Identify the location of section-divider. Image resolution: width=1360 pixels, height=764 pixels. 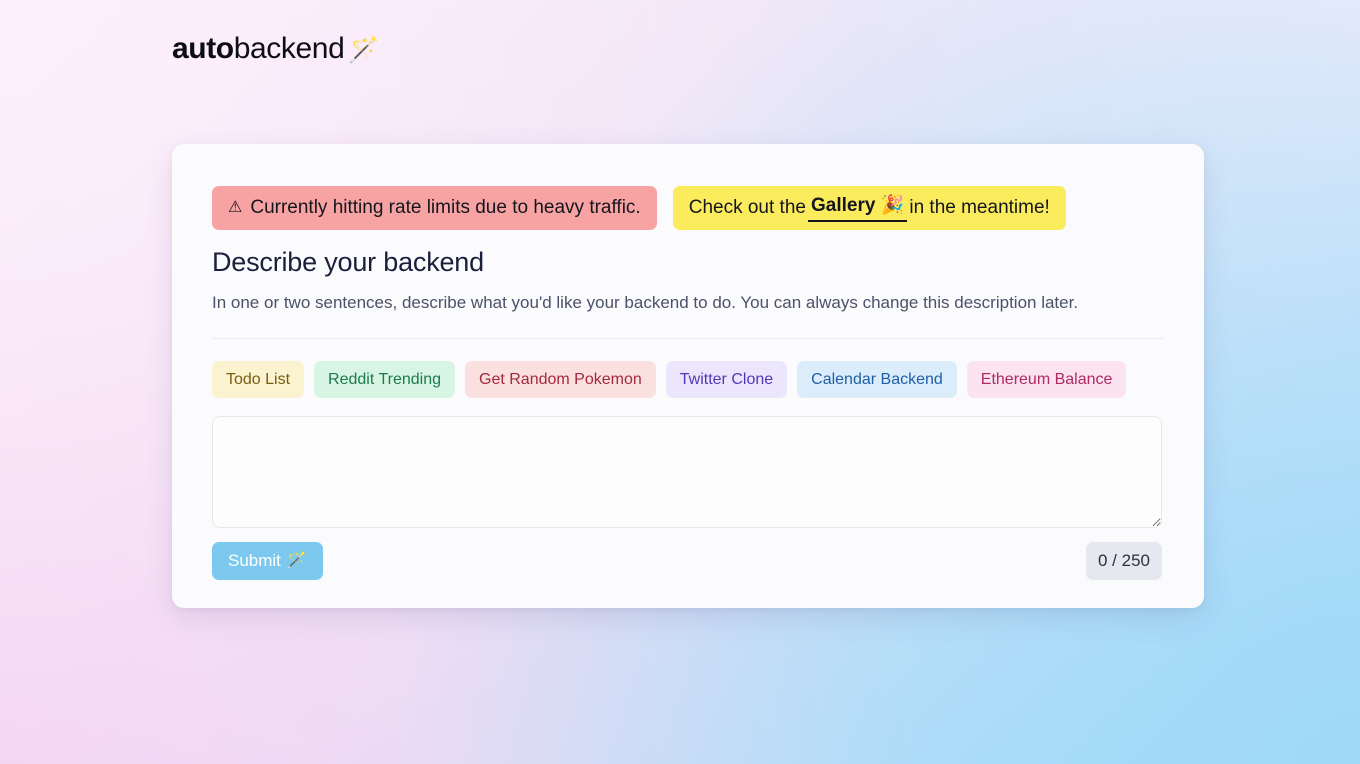
(688, 338).